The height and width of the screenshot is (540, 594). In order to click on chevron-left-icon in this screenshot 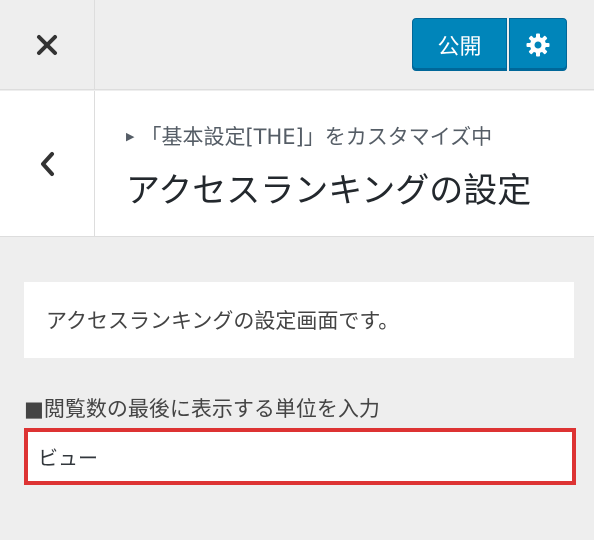, I will do `click(47, 163)`.